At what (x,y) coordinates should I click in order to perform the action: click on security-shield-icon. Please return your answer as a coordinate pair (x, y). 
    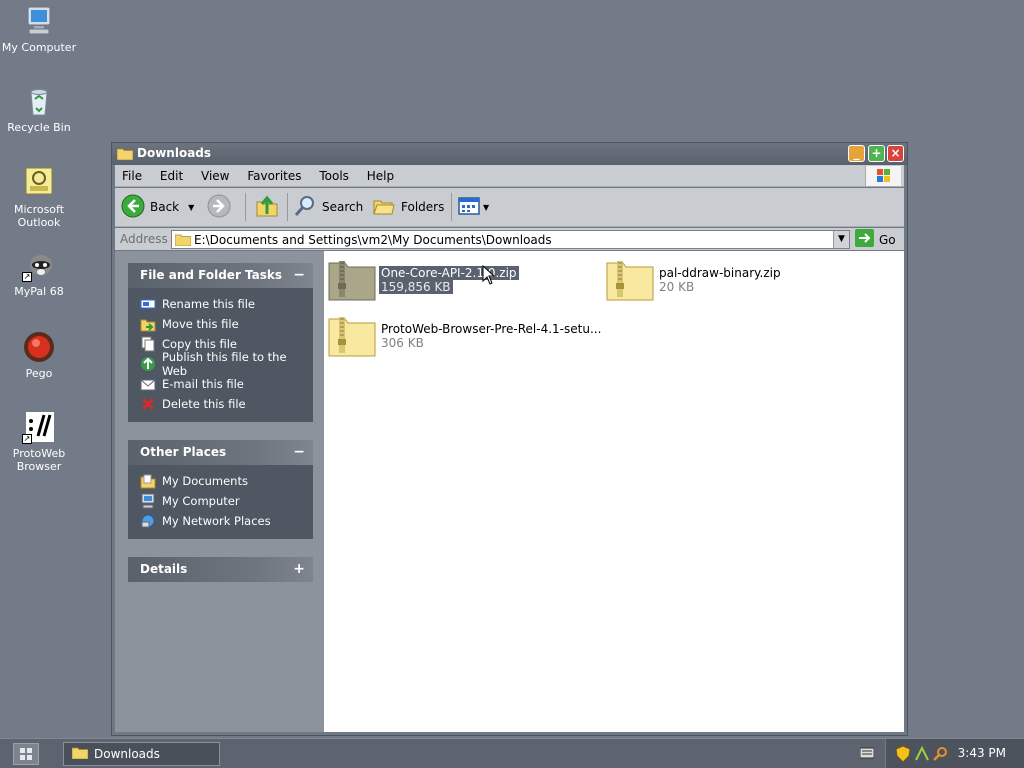
    Looking at the image, I should click on (903, 755).